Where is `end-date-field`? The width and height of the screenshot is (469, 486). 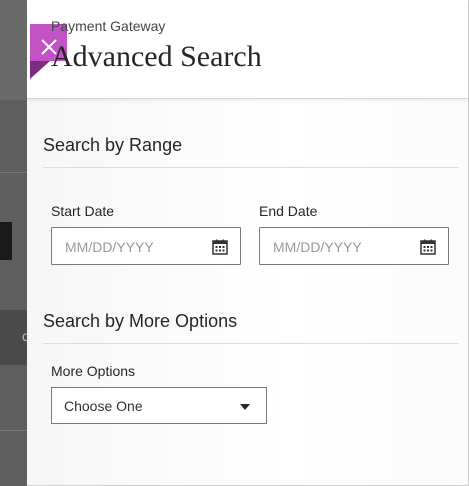 end-date-field is located at coordinates (354, 246).